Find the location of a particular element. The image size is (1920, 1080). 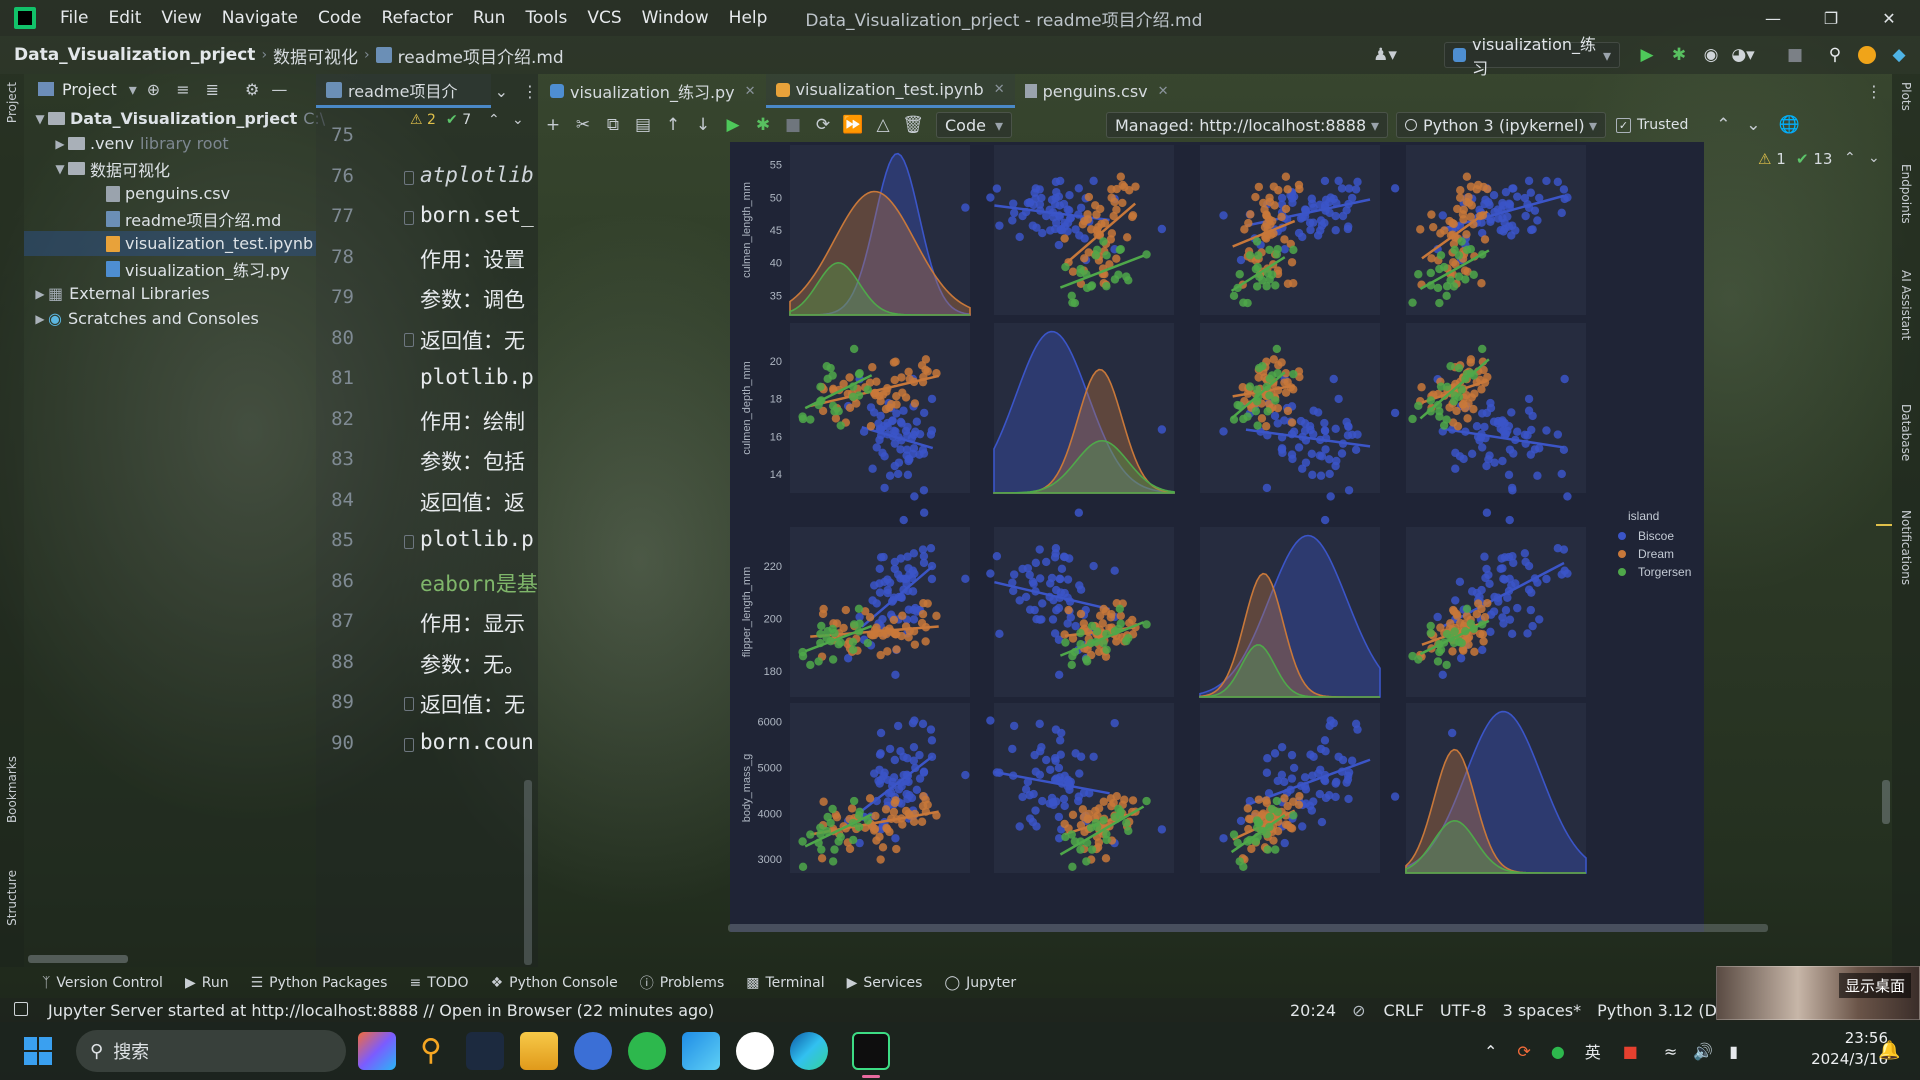

todo-tool: ≡ TODO is located at coordinates (438, 983).